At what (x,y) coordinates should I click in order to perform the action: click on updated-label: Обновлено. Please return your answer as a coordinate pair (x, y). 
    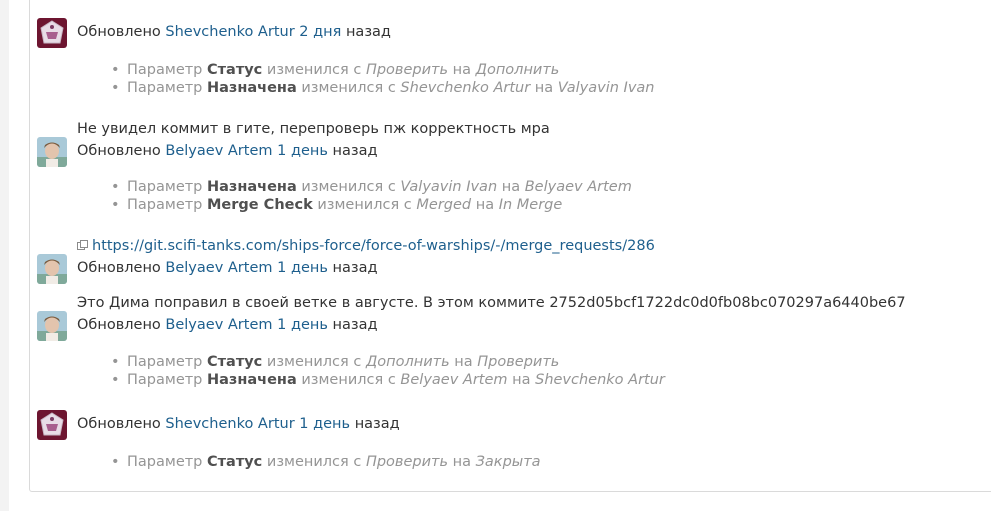
    Looking at the image, I should click on (119, 32).